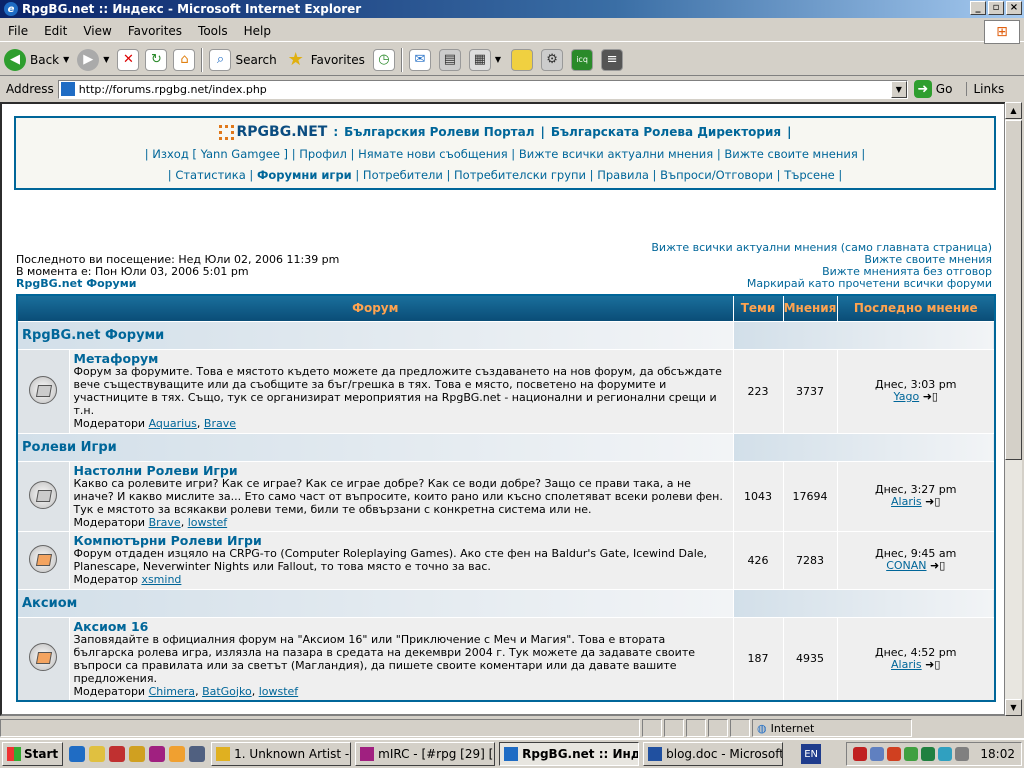 This screenshot has width=1024, height=768. Describe the element at coordinates (419, 59) in the screenshot. I see `mail-icon: ✉` at that location.